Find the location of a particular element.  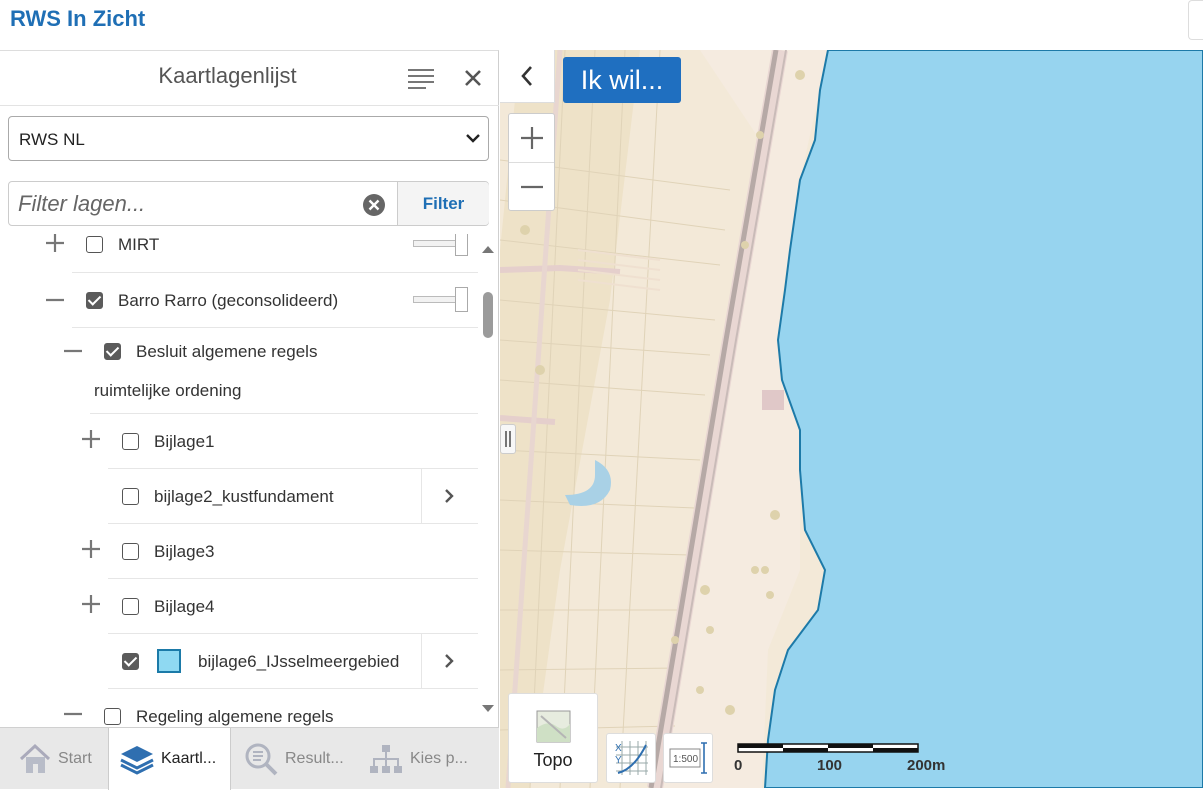

scroll-down-icon is located at coordinates (488, 709).